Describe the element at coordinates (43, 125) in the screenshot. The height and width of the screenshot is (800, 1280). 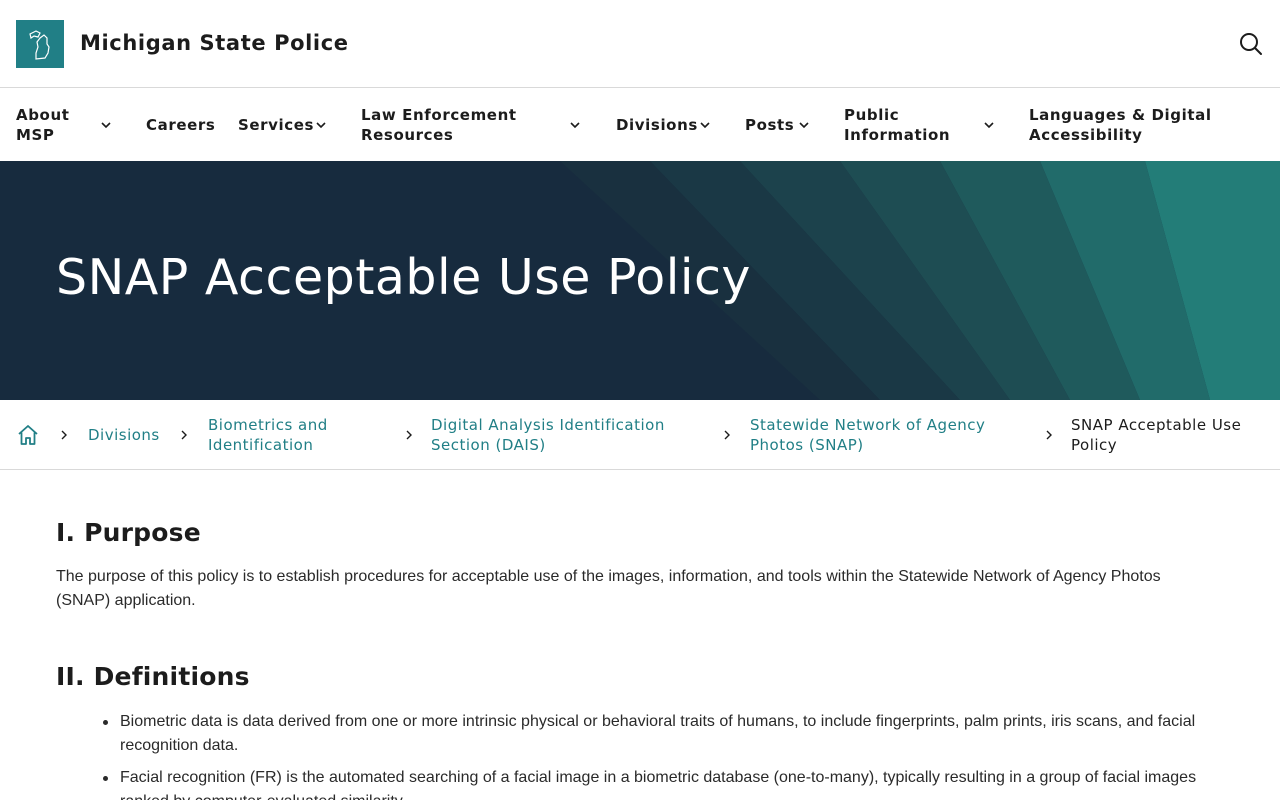
I see `nav-label: About MSP` at that location.